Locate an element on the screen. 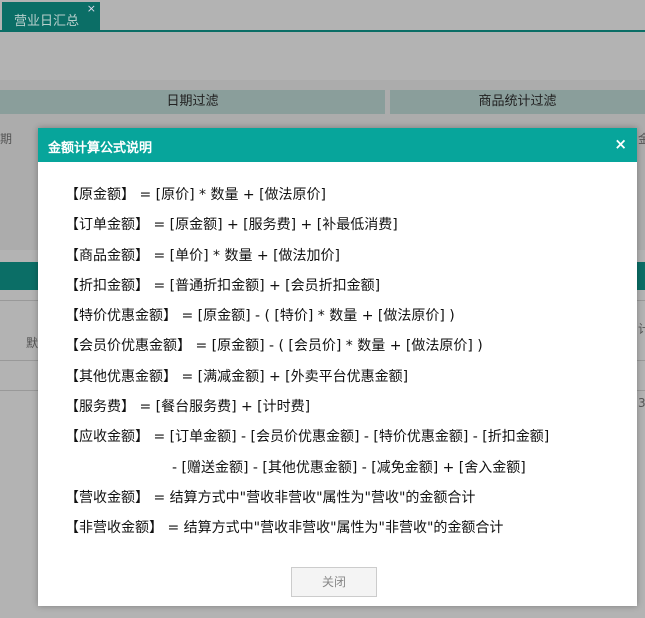 The height and width of the screenshot is (618, 645). tab-bar: 营业日汇总 × is located at coordinates (322, 16).